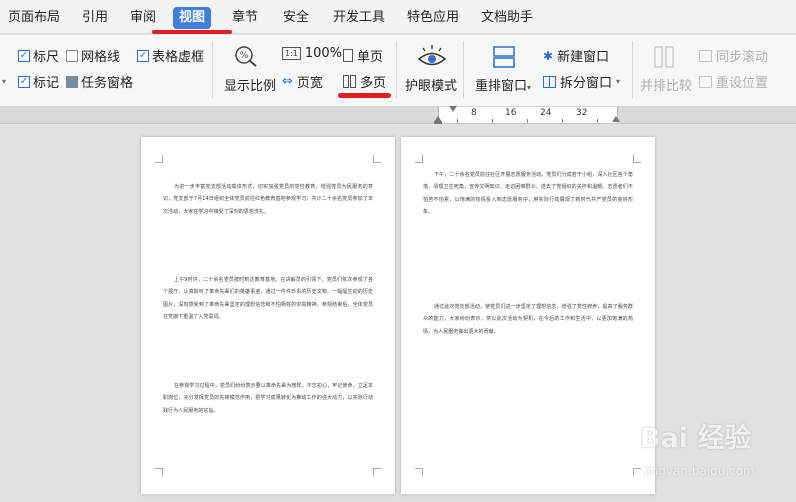 This screenshot has width=796, height=502. I want to click on page-width-button: ⇔ 页宽, so click(302, 81).